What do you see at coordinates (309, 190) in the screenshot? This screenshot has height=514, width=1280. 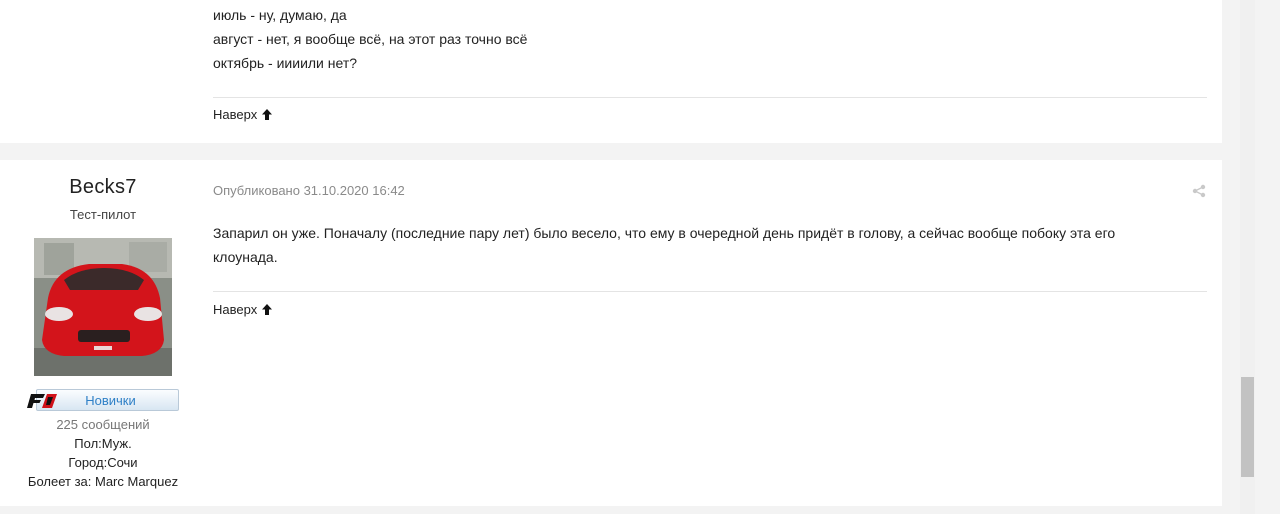 I see `post-date: Опубликовано 31.10.2020 16:42` at bounding box center [309, 190].